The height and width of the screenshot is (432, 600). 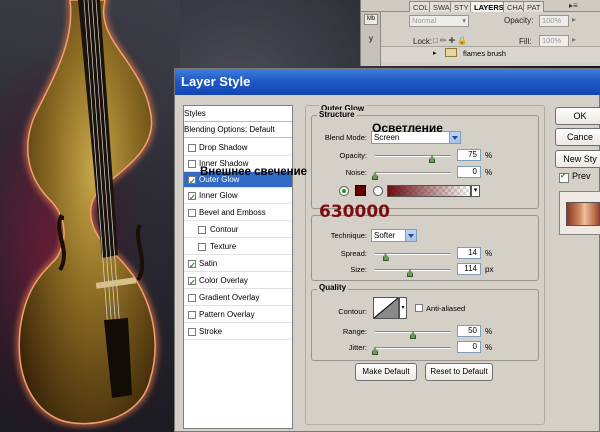 I want to click on expand-arrow-icon: ▸, so click(x=435, y=53).